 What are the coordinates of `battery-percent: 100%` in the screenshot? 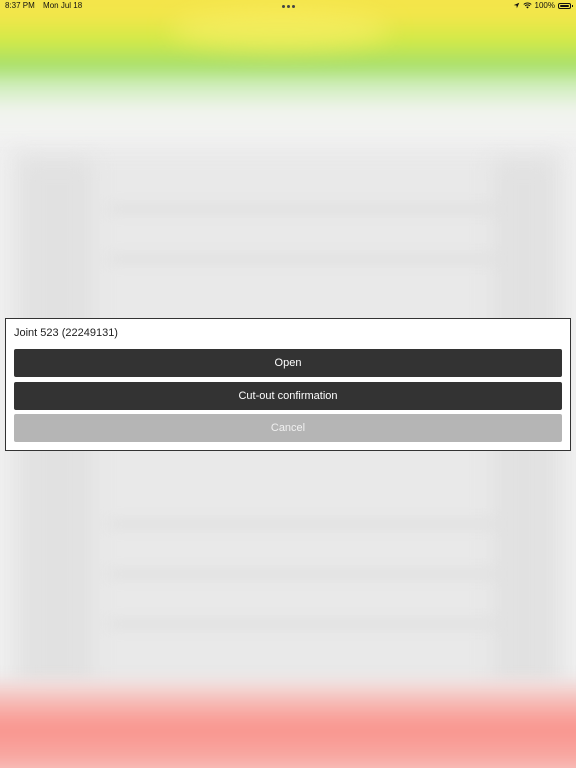 It's located at (544, 5).